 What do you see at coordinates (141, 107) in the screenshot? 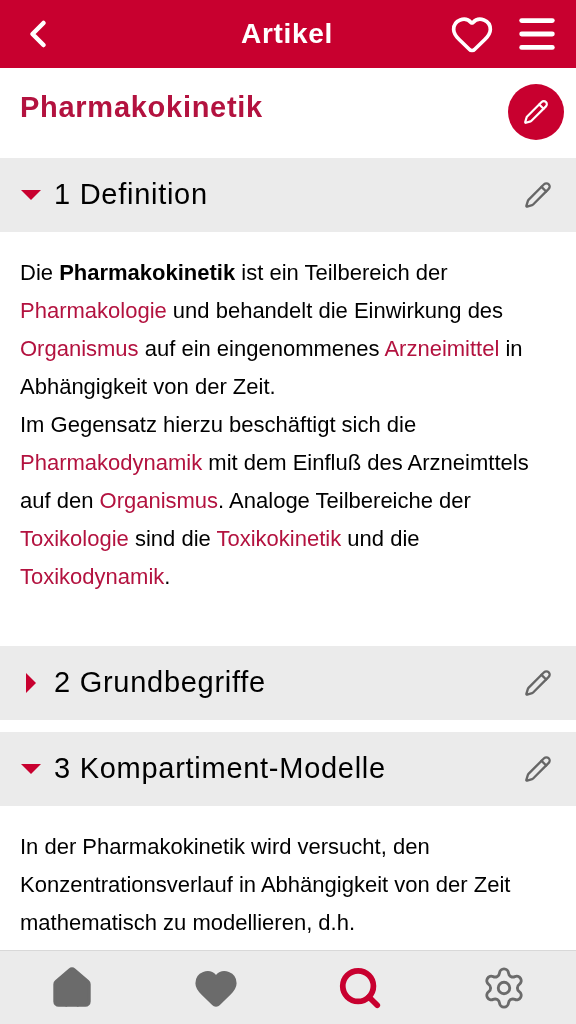
I see `article-title: Pharmakokinetik` at bounding box center [141, 107].